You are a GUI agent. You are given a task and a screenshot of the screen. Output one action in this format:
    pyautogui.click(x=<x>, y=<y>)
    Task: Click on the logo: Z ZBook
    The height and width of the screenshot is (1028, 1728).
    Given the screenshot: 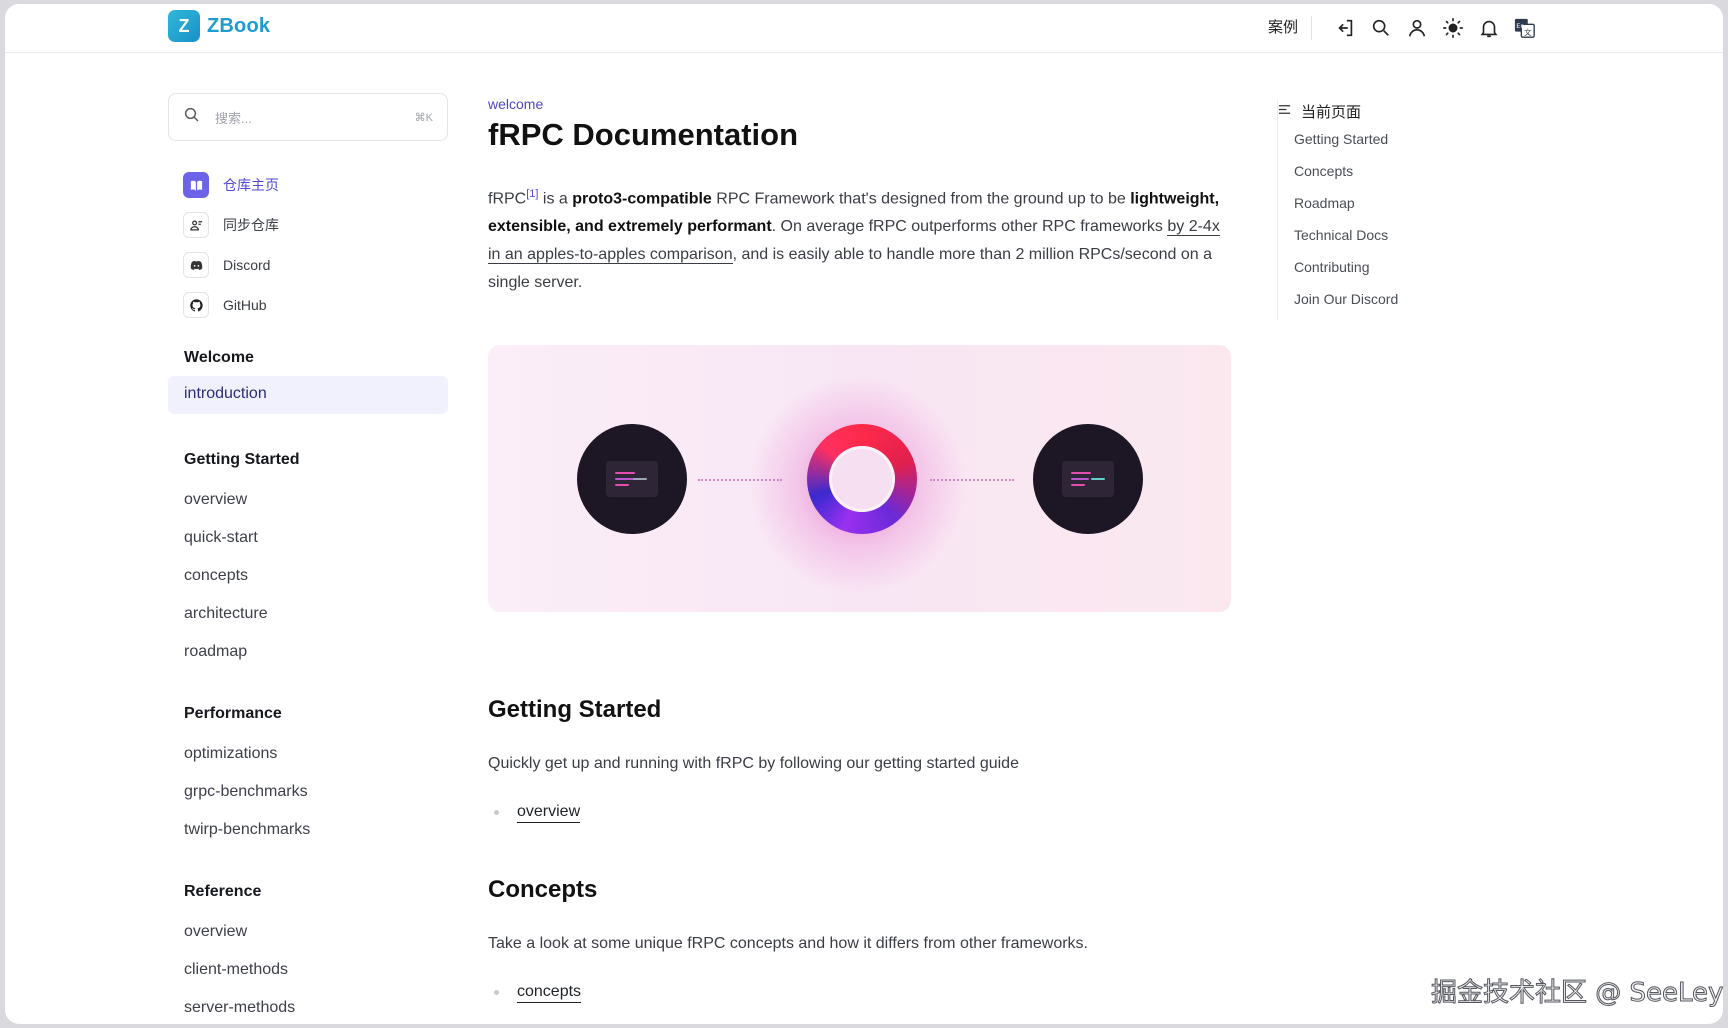 What is the action you would take?
    pyautogui.click(x=219, y=26)
    